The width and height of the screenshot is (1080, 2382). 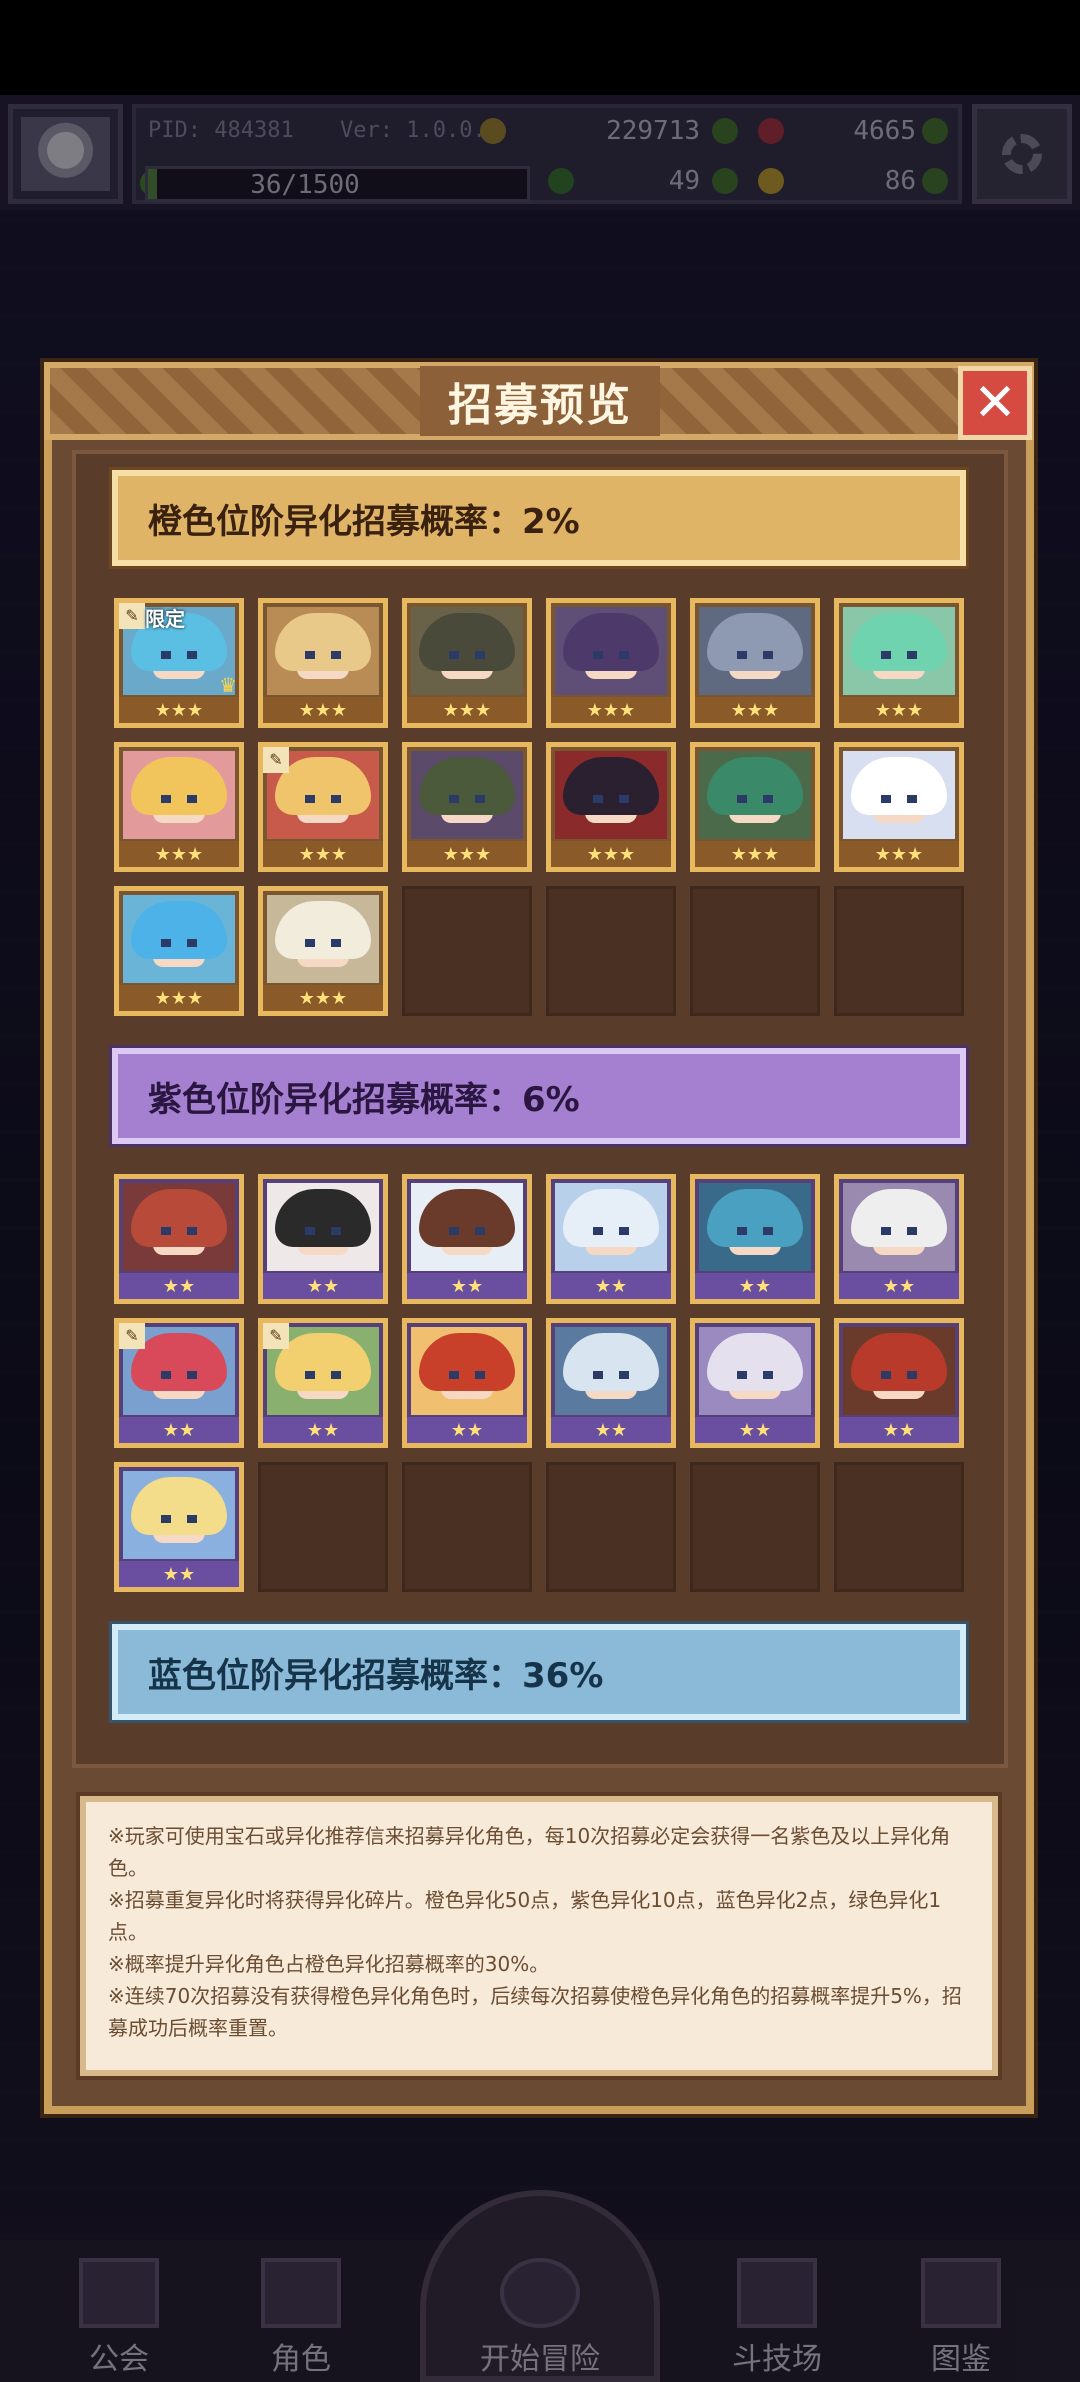 I want to click on tier-orange-label: 橙色位阶异化招募概率：2%, so click(x=364, y=521).